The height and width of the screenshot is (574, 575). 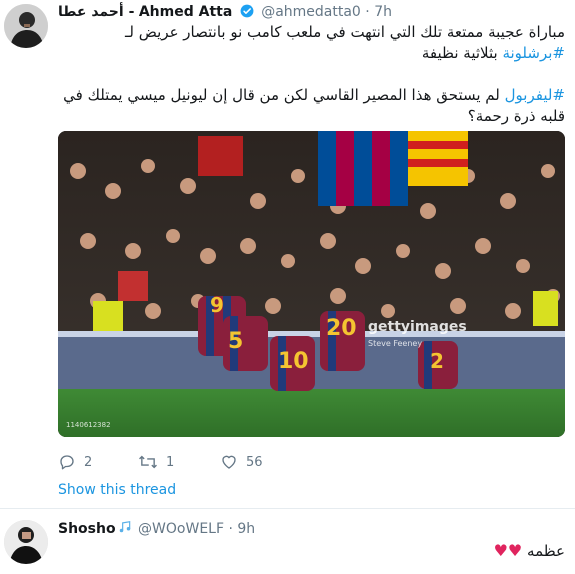 I want to click on tweet-2-text: عظمه ♥♥, so click(x=311, y=551).